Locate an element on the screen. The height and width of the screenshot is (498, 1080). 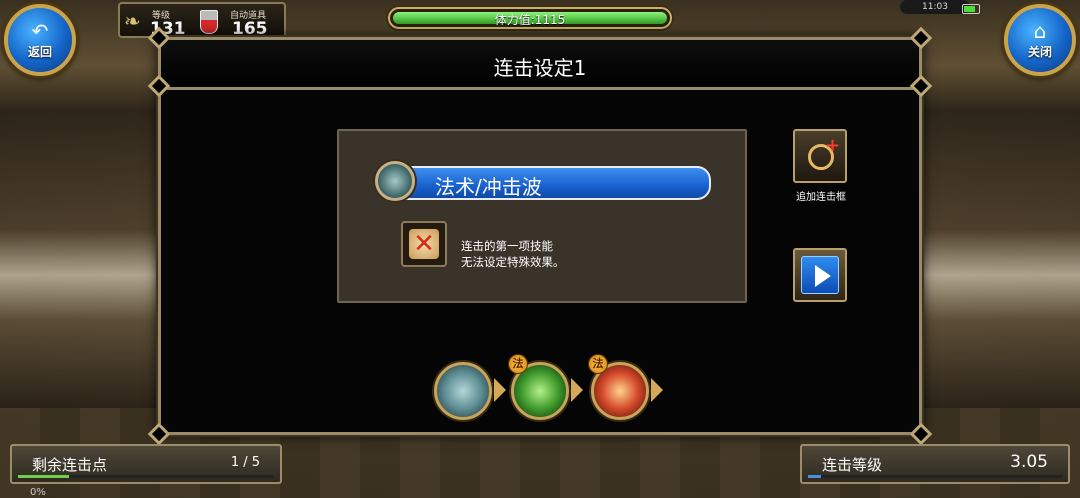
combo-level: 连击等级 3.05 is located at coordinates (935, 464).